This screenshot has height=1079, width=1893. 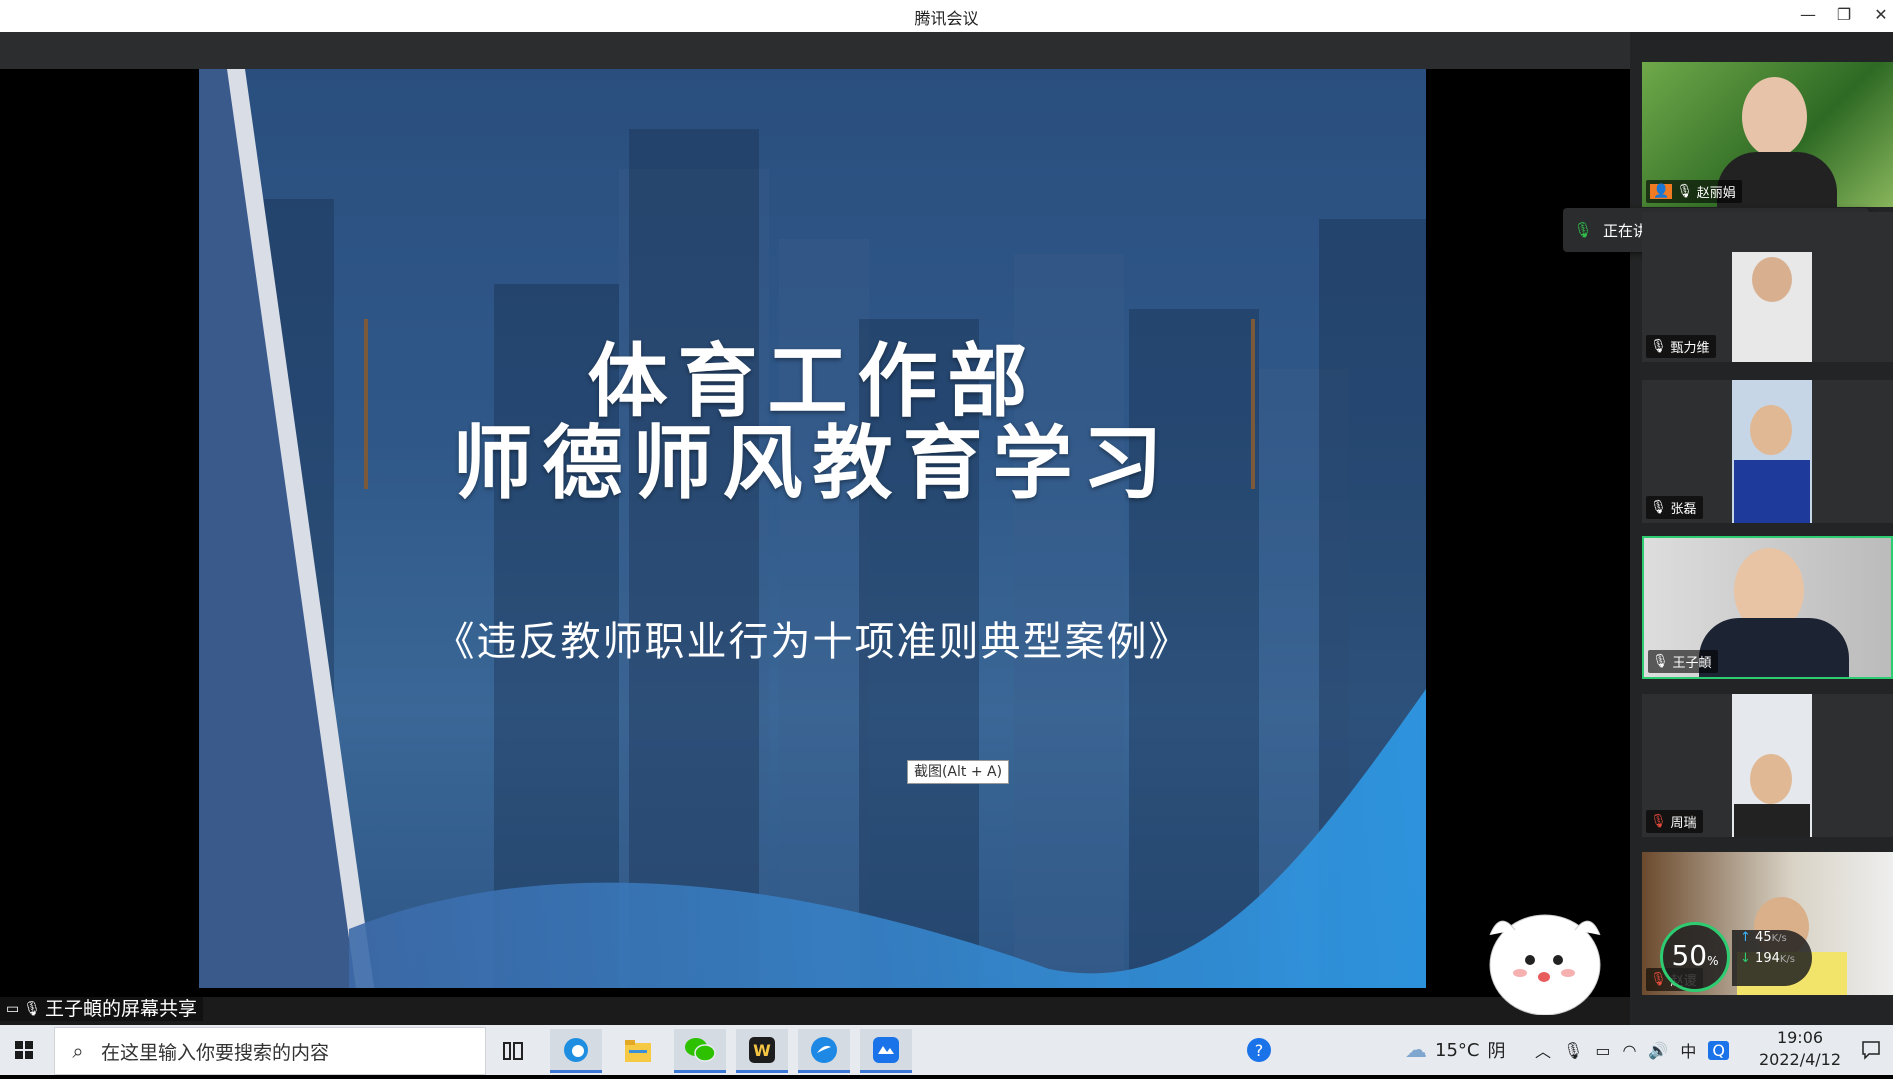 What do you see at coordinates (13, 1009) in the screenshot?
I see `monitor-icon: ▭` at bounding box center [13, 1009].